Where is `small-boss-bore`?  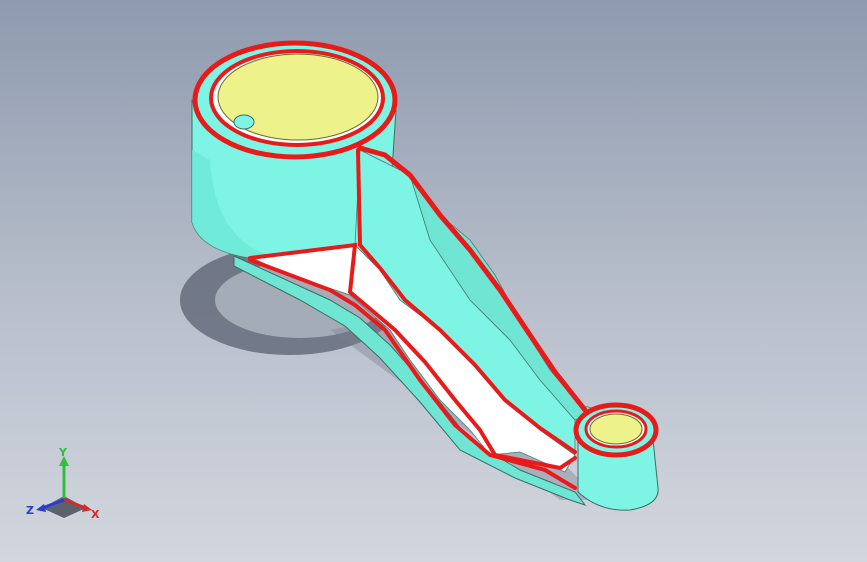
small-boss-bore is located at coordinates (616, 429).